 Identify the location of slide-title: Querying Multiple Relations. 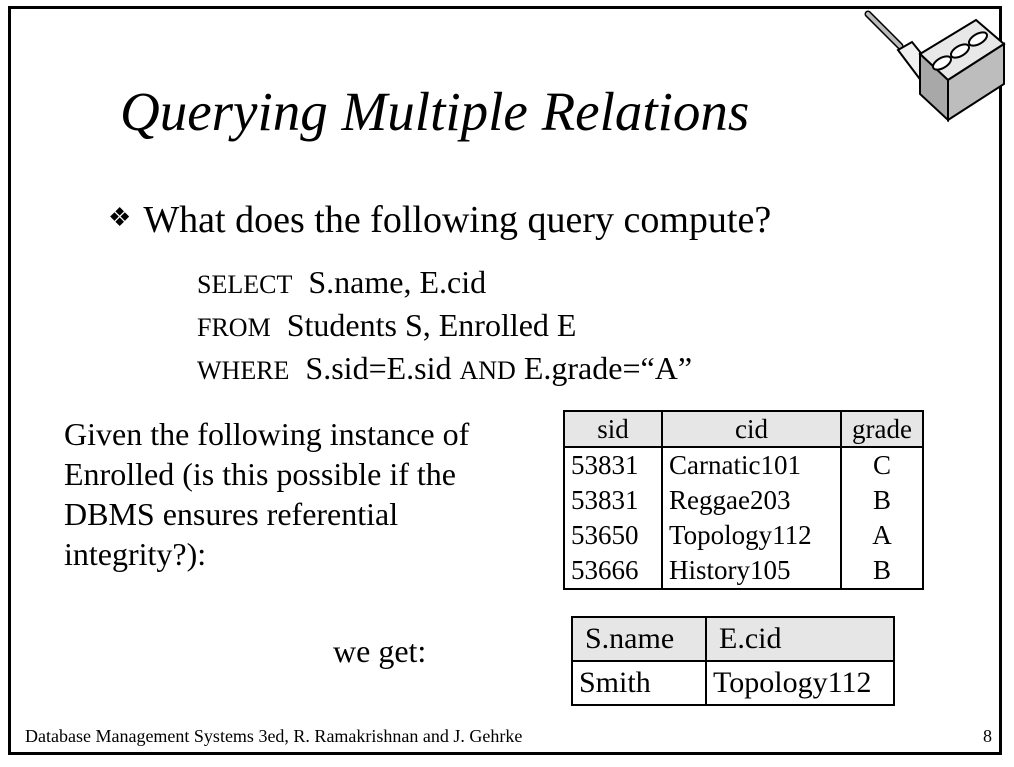
(435, 111).